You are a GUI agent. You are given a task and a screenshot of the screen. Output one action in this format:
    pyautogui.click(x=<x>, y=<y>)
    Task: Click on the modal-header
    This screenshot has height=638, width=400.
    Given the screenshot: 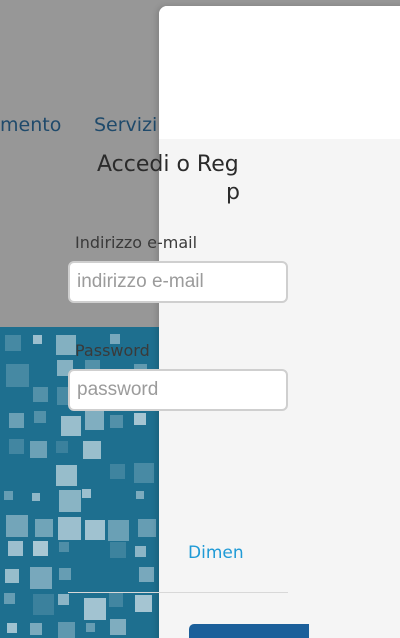 What is the action you would take?
    pyautogui.click(x=279, y=72)
    